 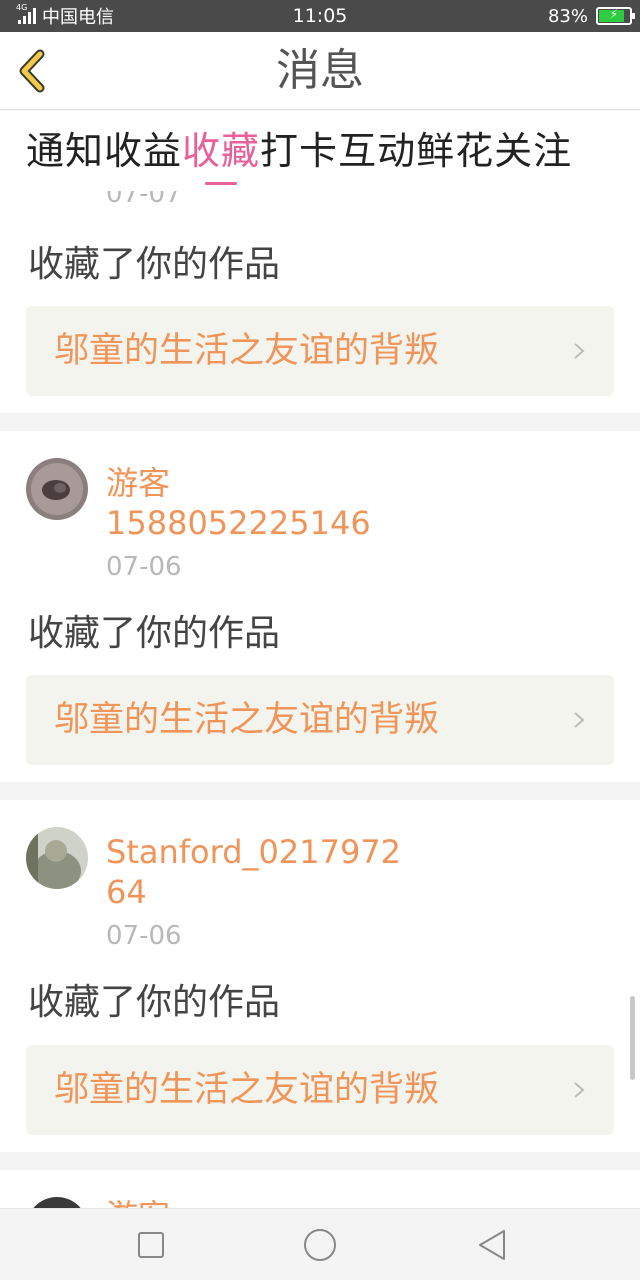 What do you see at coordinates (238, 523) in the screenshot?
I see `user-name-line2: 1588052225146` at bounding box center [238, 523].